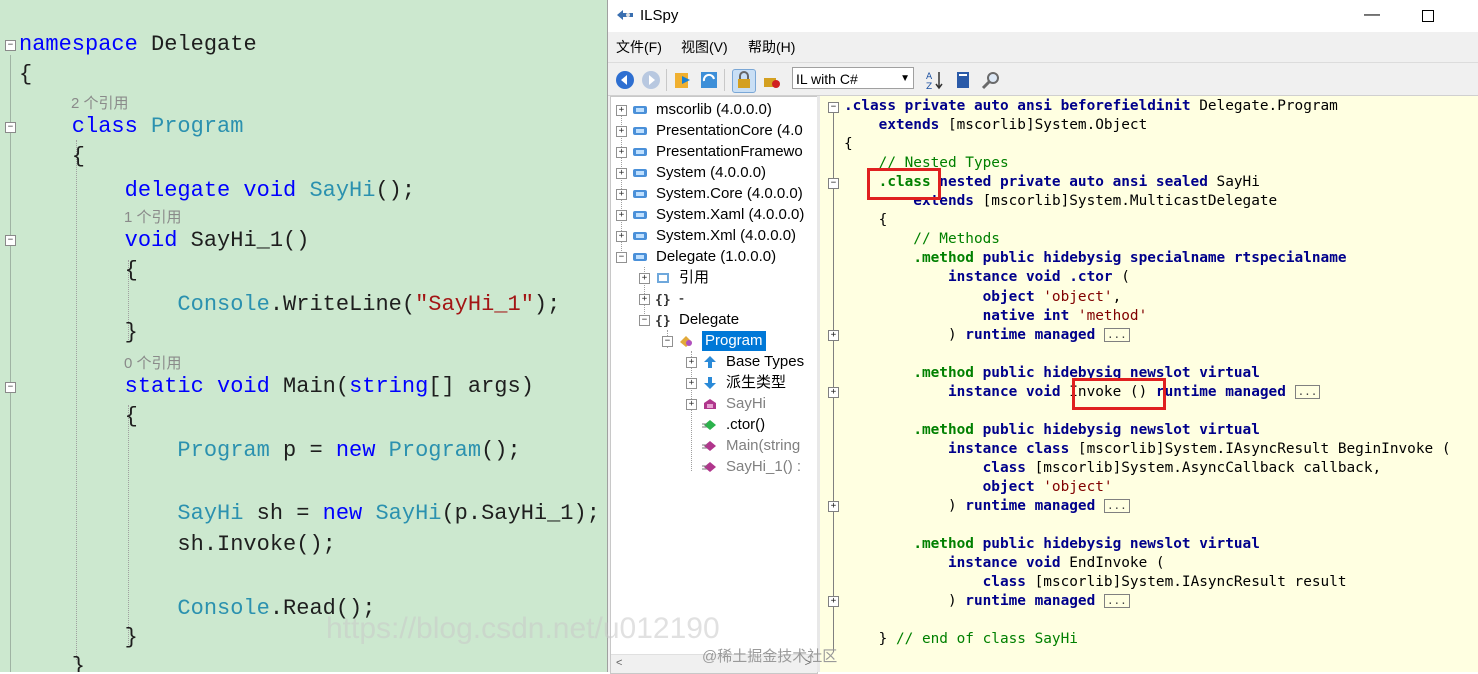 Image resolution: width=1478 pixels, height=674 pixels. I want to click on collapse-toggle-main: −, so click(10, 387).